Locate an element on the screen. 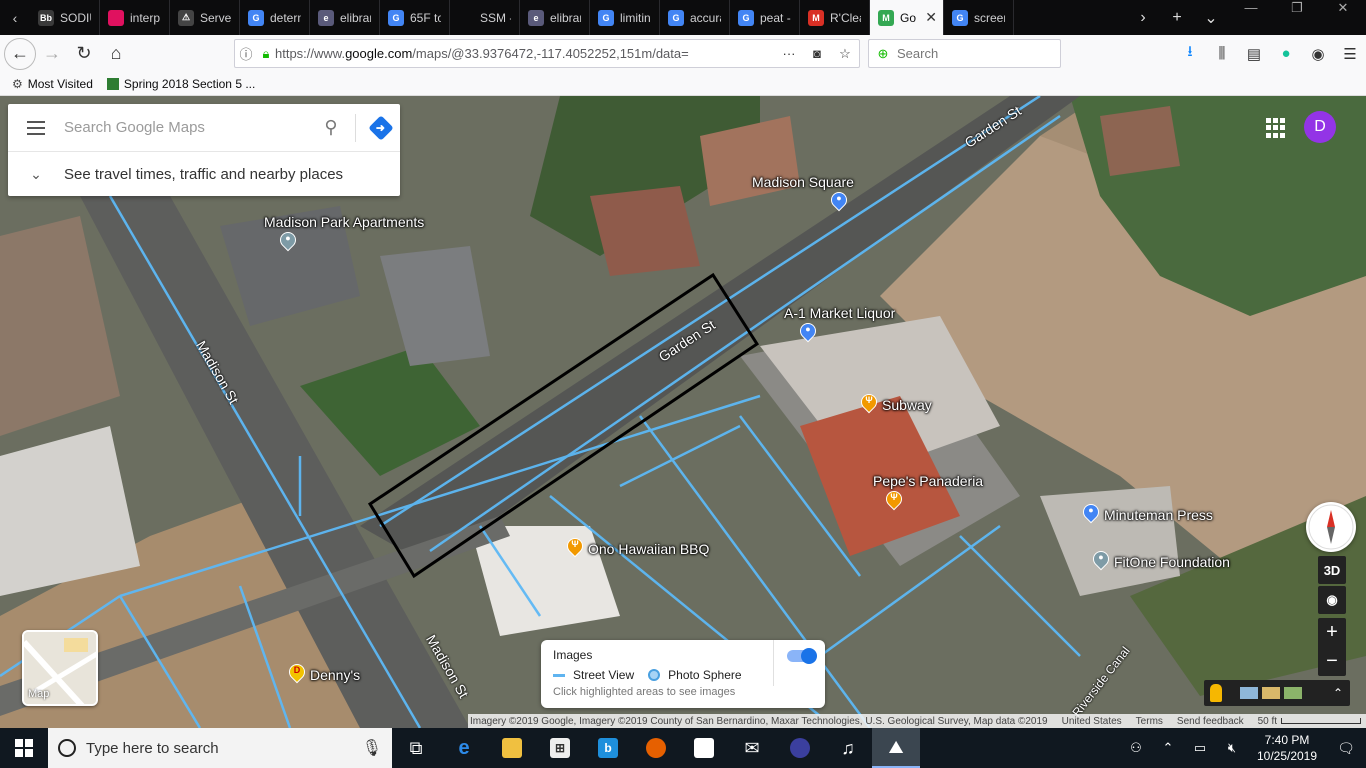  scale-bar: 50 ft is located at coordinates (1309, 721).